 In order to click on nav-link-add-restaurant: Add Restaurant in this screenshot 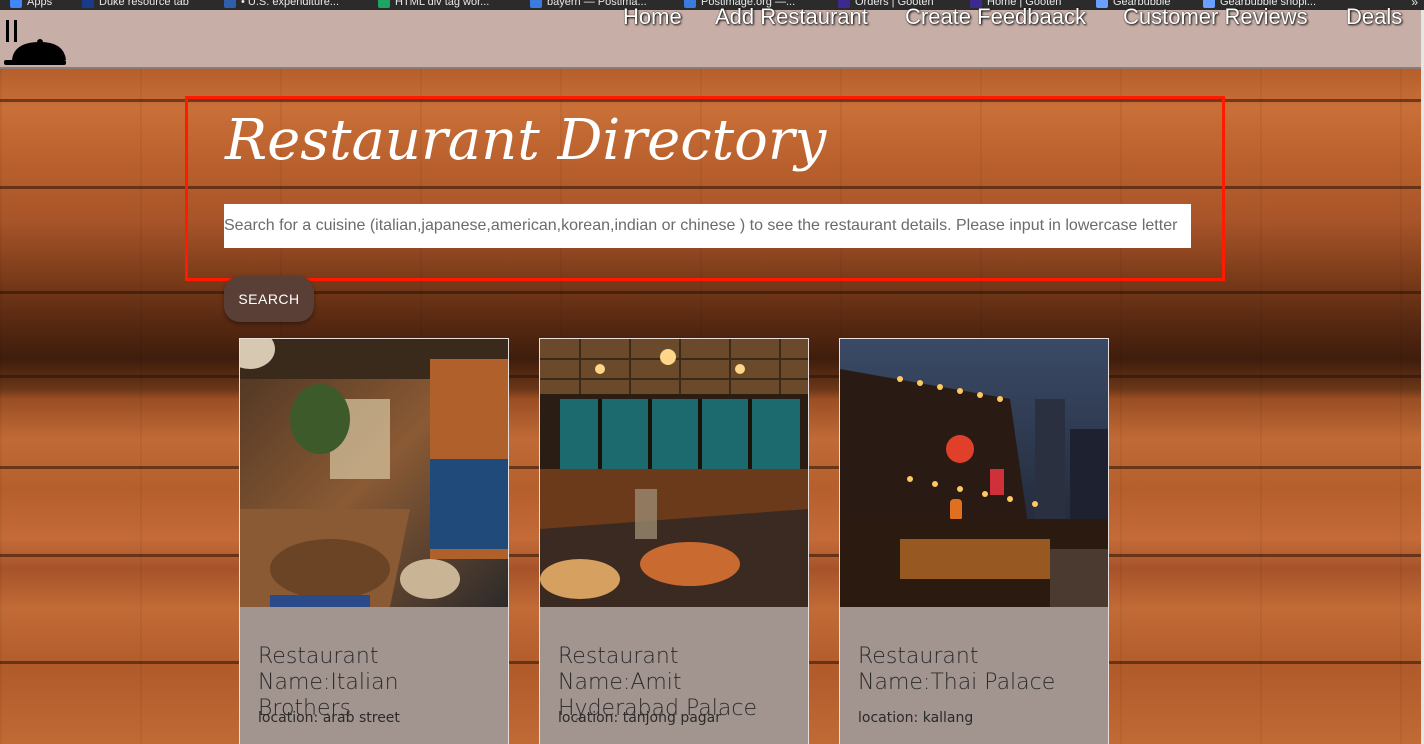, I will do `click(791, 17)`.